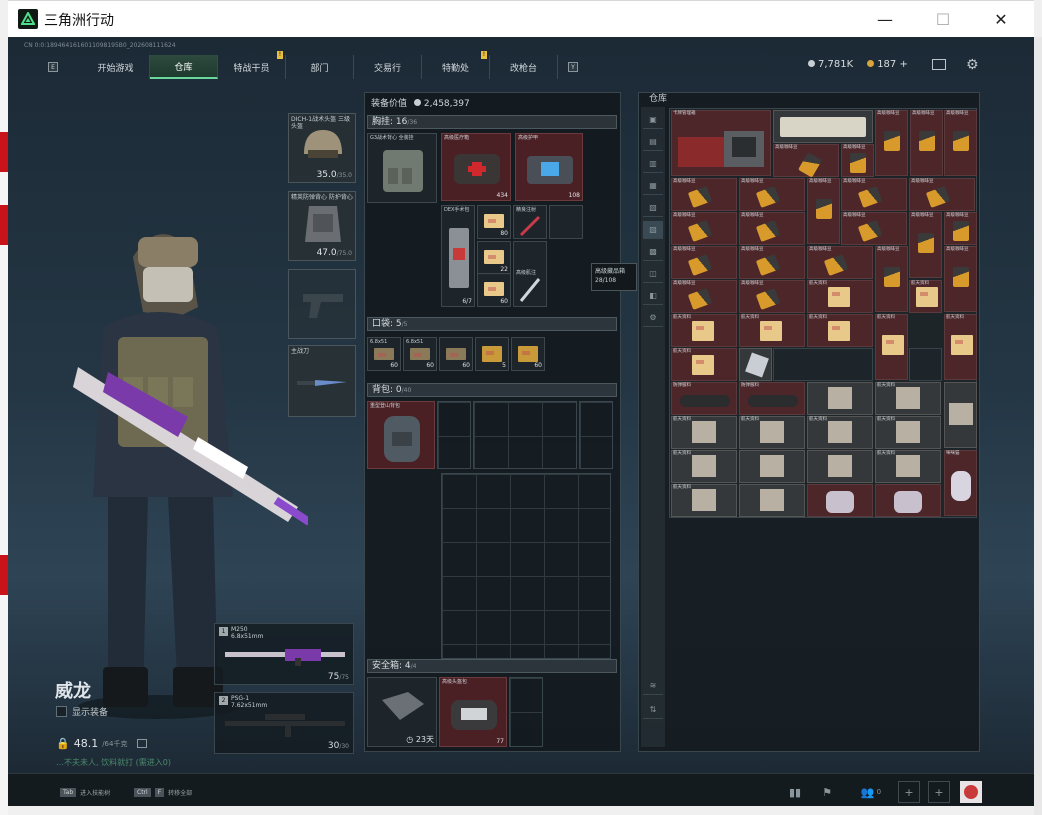 The width and height of the screenshot is (1042, 815). I want to click on backpack-grid, so click(526, 566).